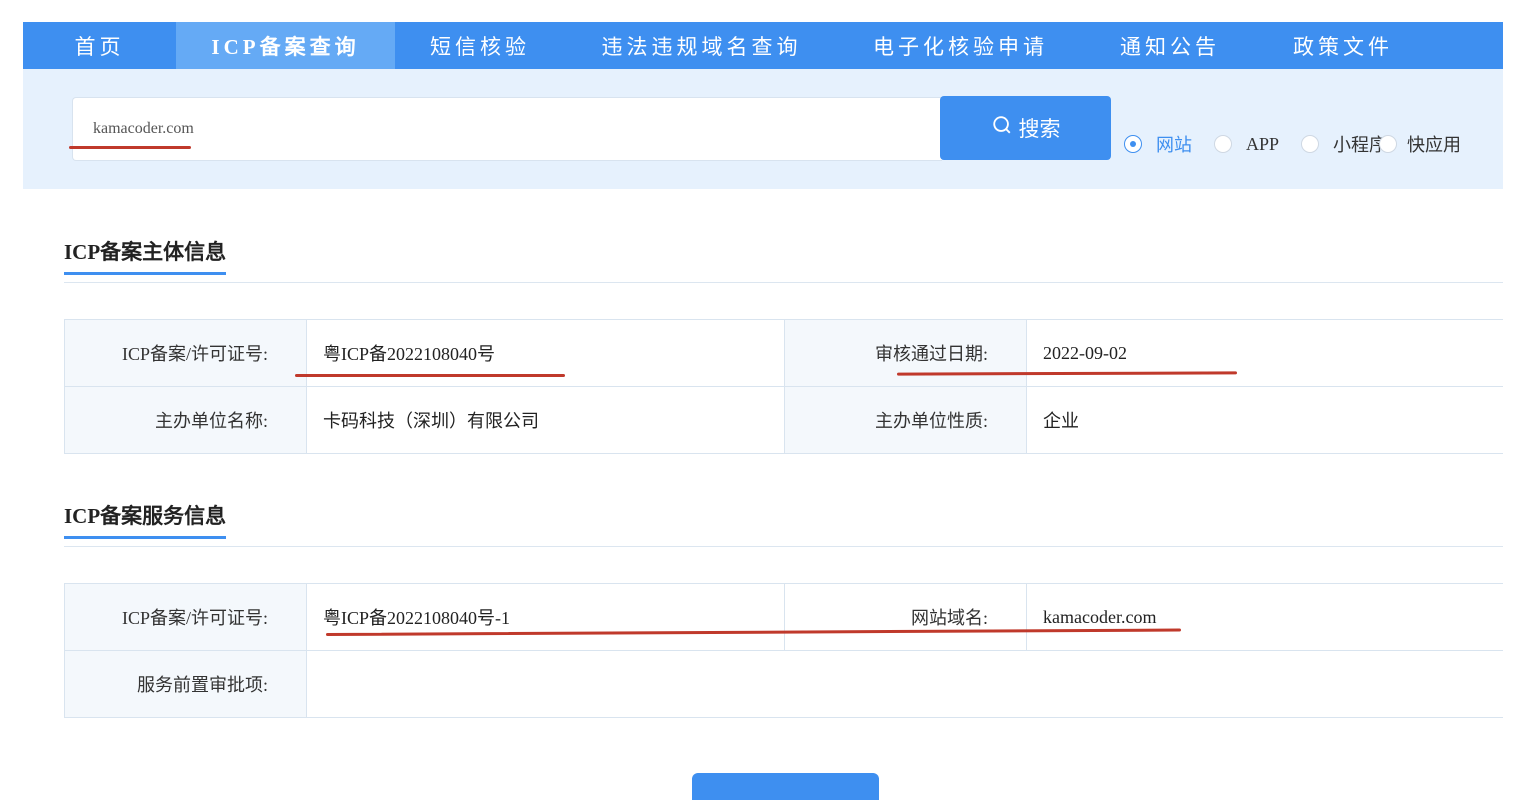 This screenshot has height=800, width=1538. What do you see at coordinates (185, 353) in the screenshot?
I see `label-license-no: ICP备案/许可证号:` at bounding box center [185, 353].